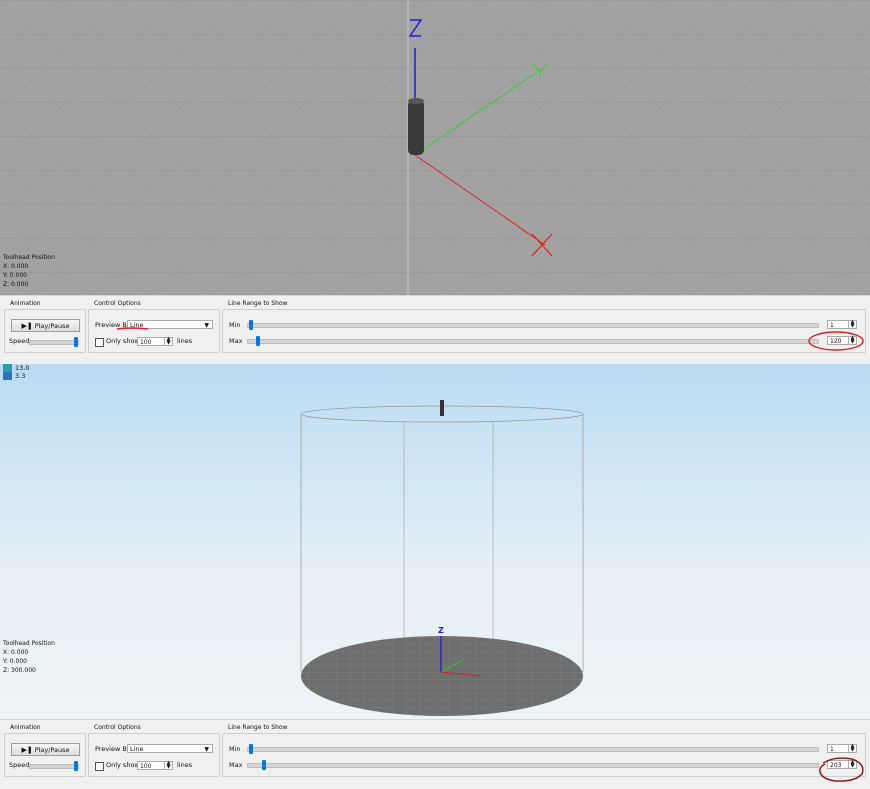 Image resolution: width=870 pixels, height=789 pixels. I want to click on printer-scene, so click(442, 558).